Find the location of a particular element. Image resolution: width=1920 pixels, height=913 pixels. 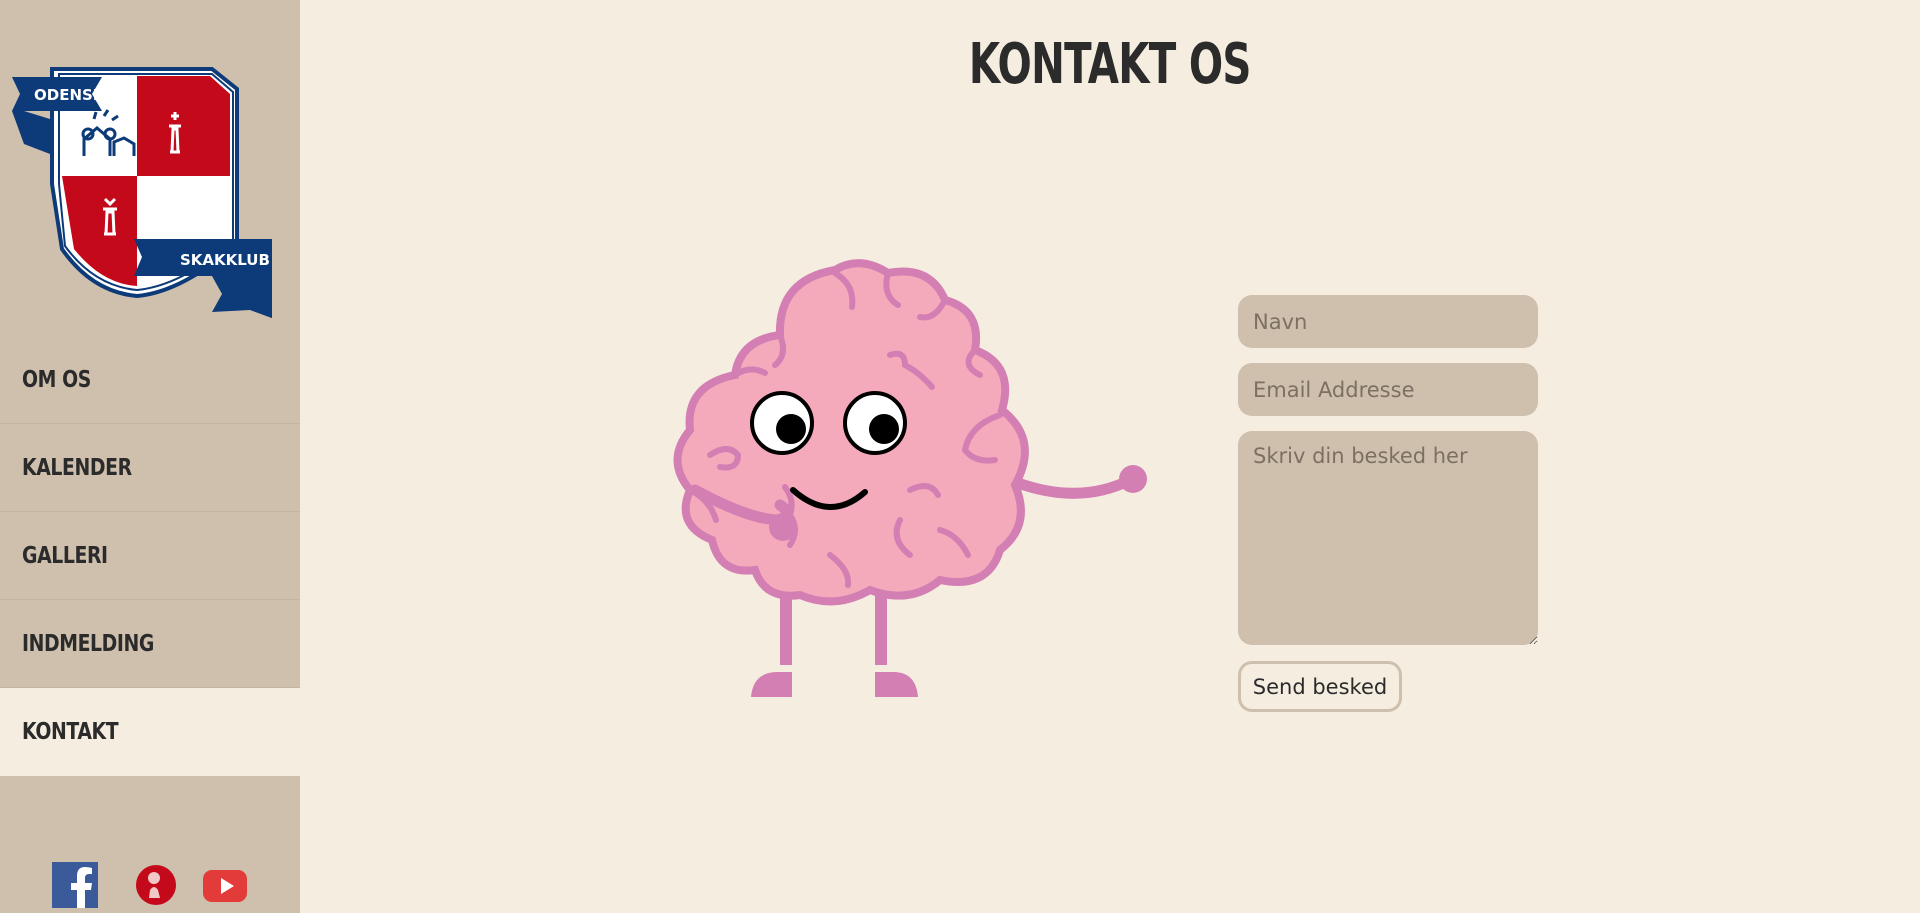

logo-bottom-text: SKAKKLUB is located at coordinates (225, 260).